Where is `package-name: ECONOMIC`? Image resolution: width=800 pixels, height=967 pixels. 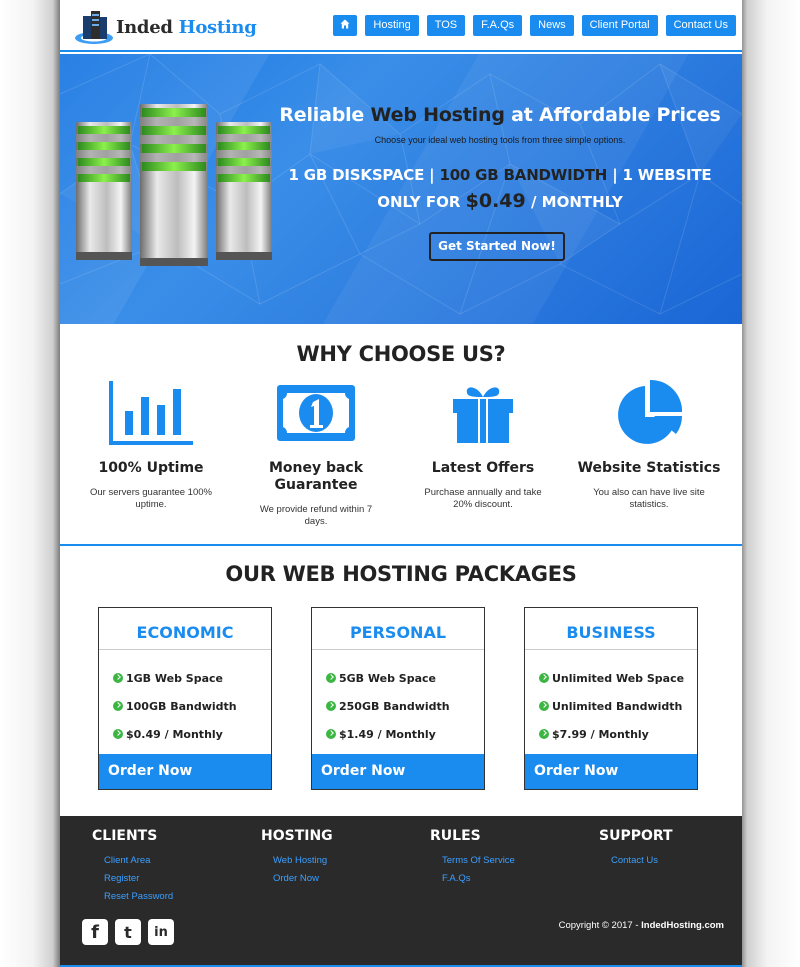
package-name: ECONOMIC is located at coordinates (185, 629).